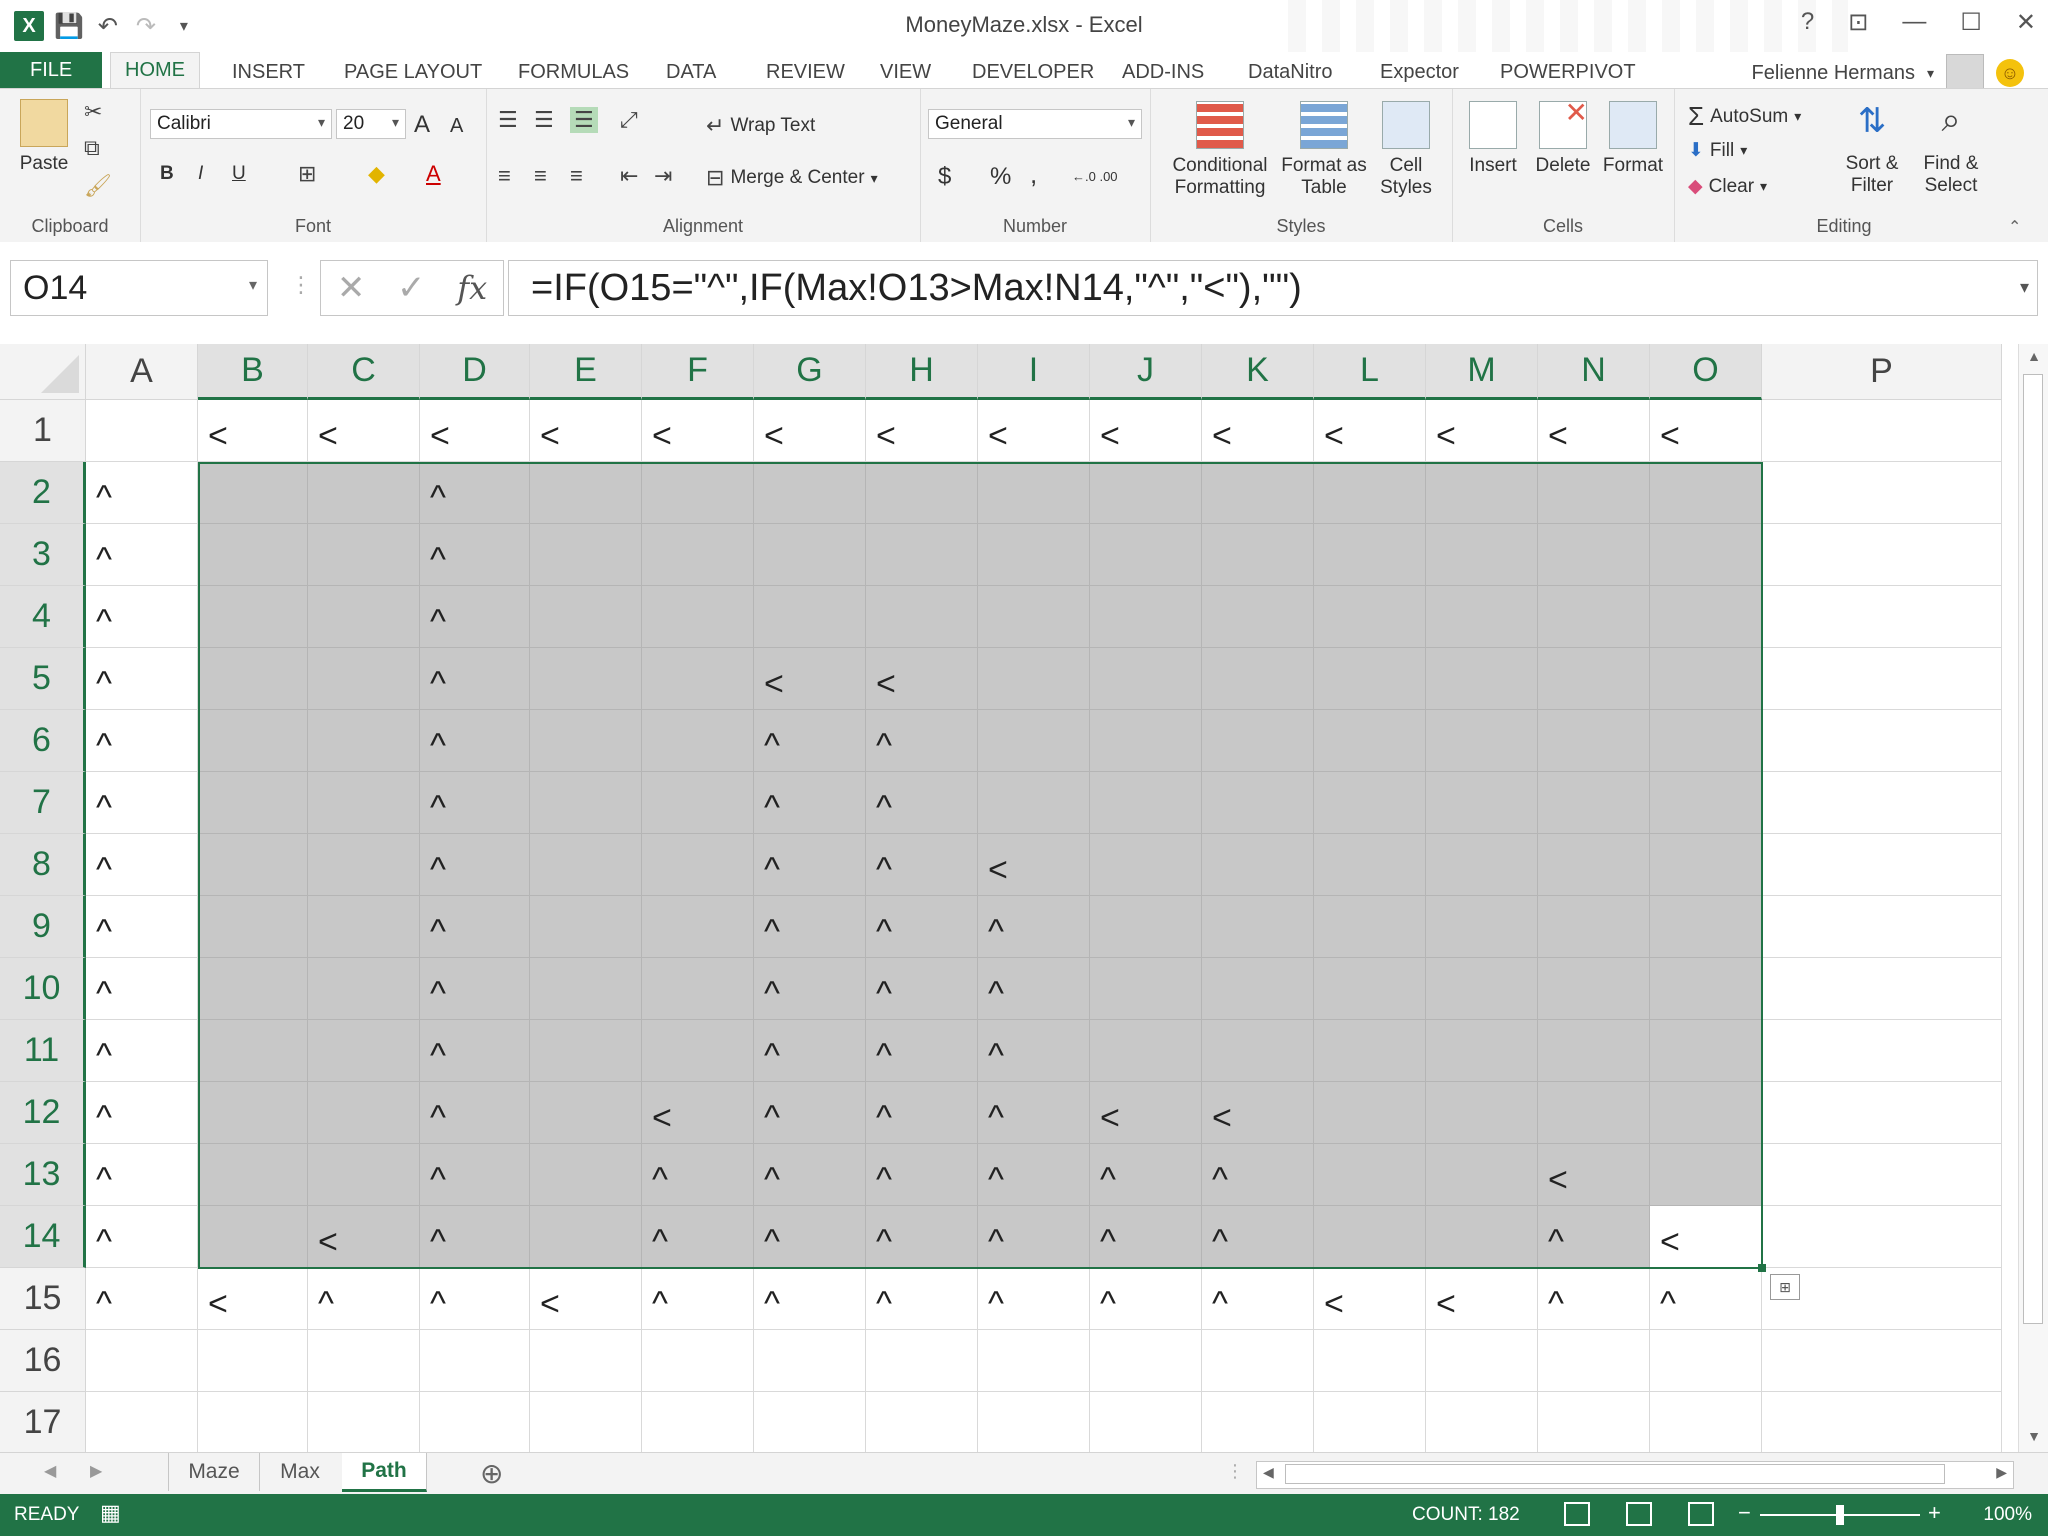  Describe the element at coordinates (364, 865) in the screenshot. I see `cell-c8` at that location.